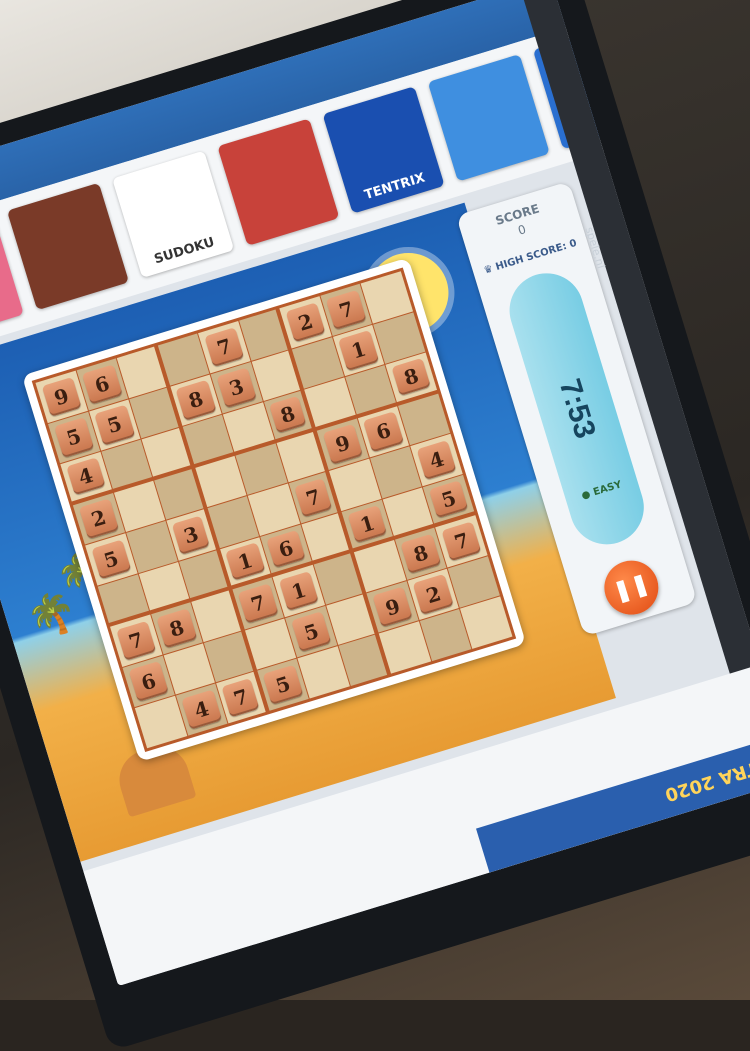  I want to click on dice-thumb, so click(68, 246).